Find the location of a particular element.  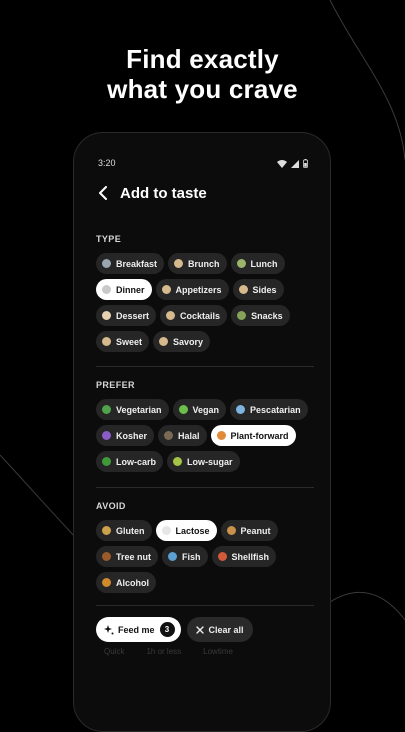

feed-me-label: Feed me is located at coordinates (136, 629).